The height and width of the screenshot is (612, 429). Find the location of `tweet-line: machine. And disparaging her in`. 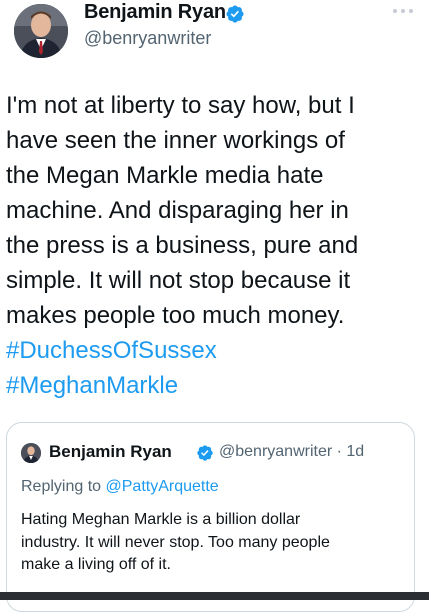

tweet-line: machine. And disparaging her in is located at coordinates (177, 210).